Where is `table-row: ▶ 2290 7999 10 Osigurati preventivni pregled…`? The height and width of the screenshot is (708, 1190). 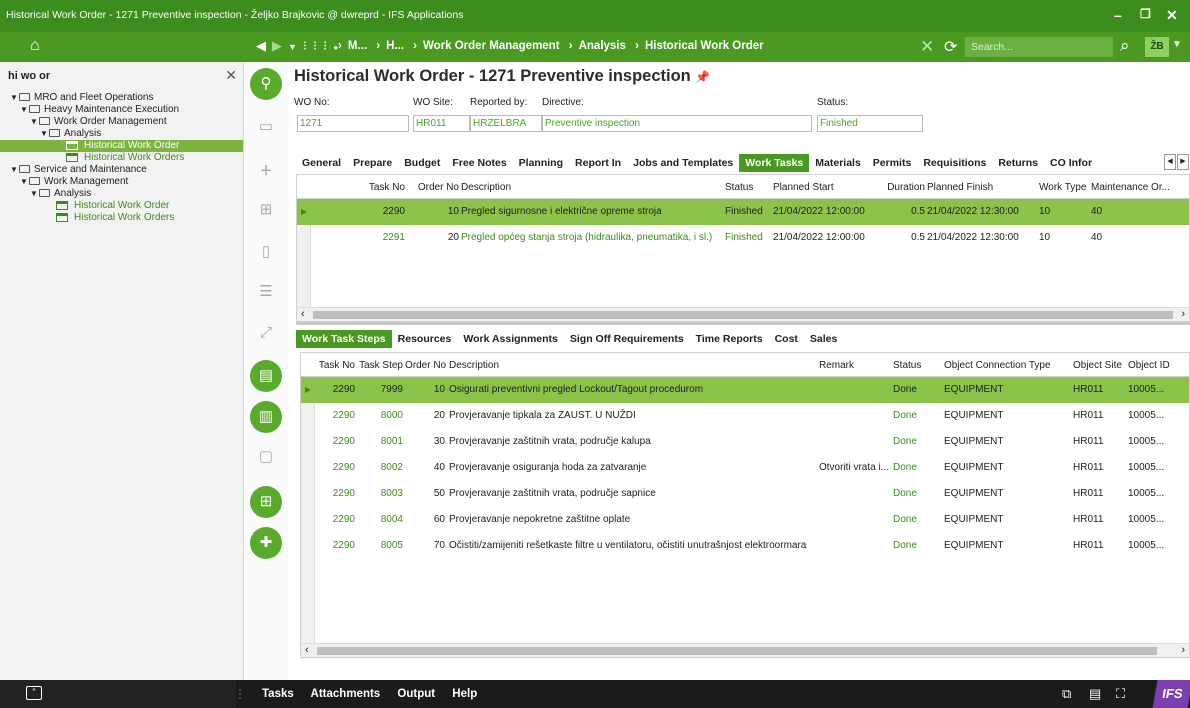 table-row: ▶ 2290 7999 10 Osigurati preventivni pregled… is located at coordinates (745, 390).